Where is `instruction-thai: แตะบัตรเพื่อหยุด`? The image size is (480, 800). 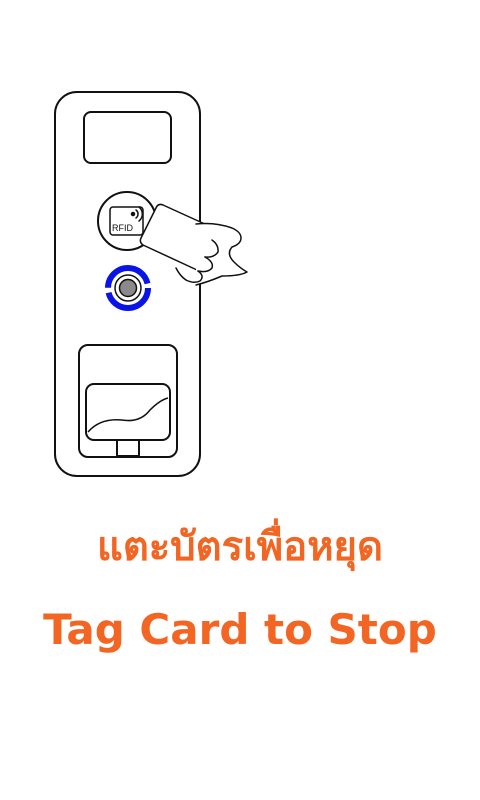
instruction-thai: แตะบัตรเพื่อหยุด is located at coordinates (240, 547).